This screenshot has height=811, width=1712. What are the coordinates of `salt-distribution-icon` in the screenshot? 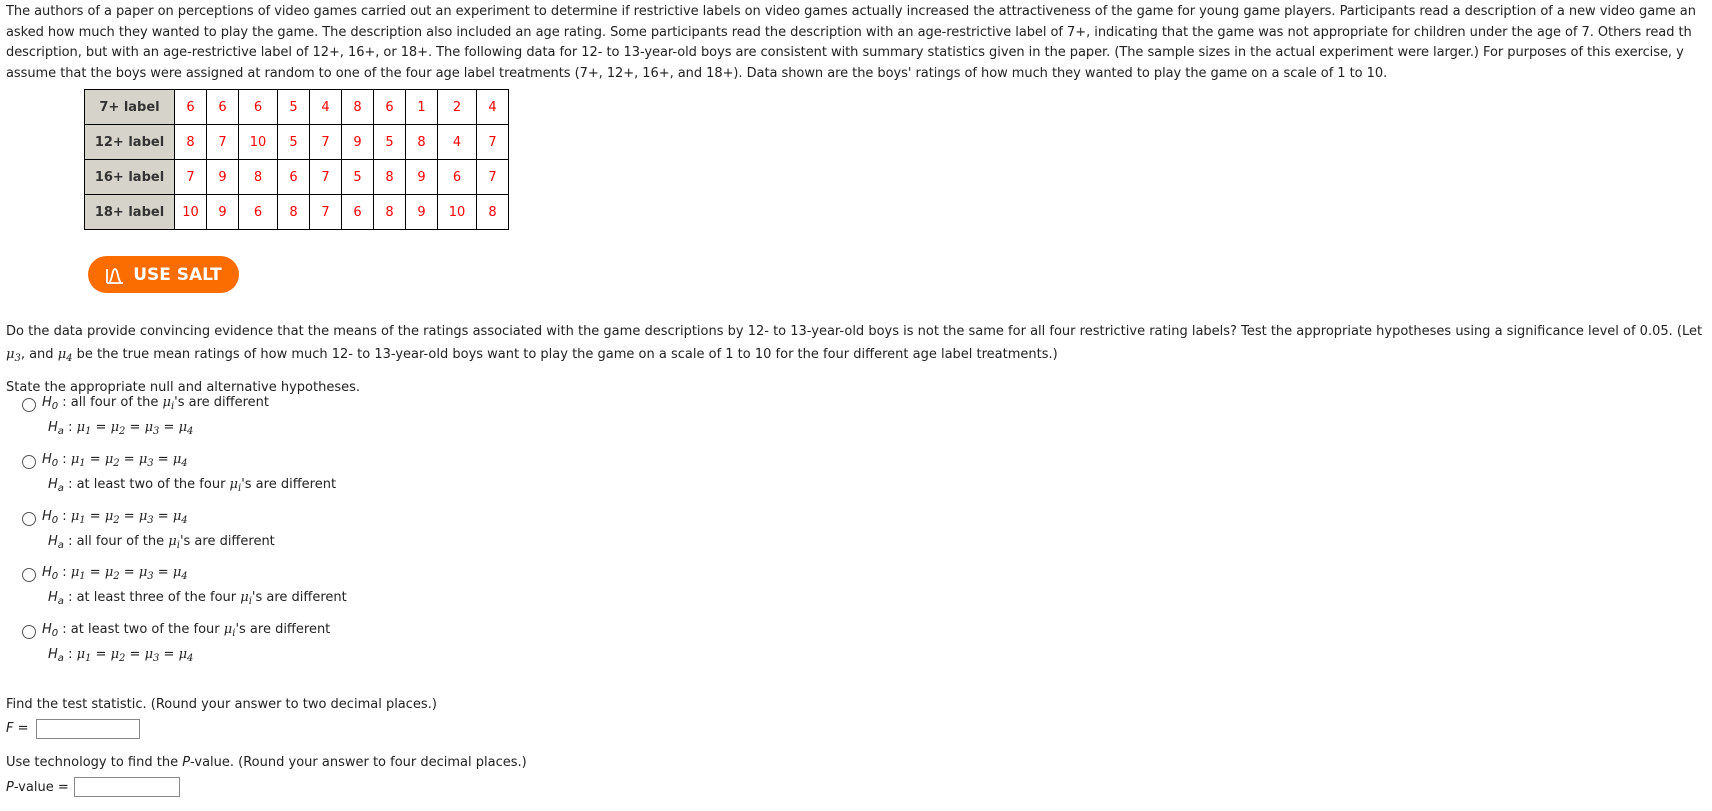 It's located at (115, 275).